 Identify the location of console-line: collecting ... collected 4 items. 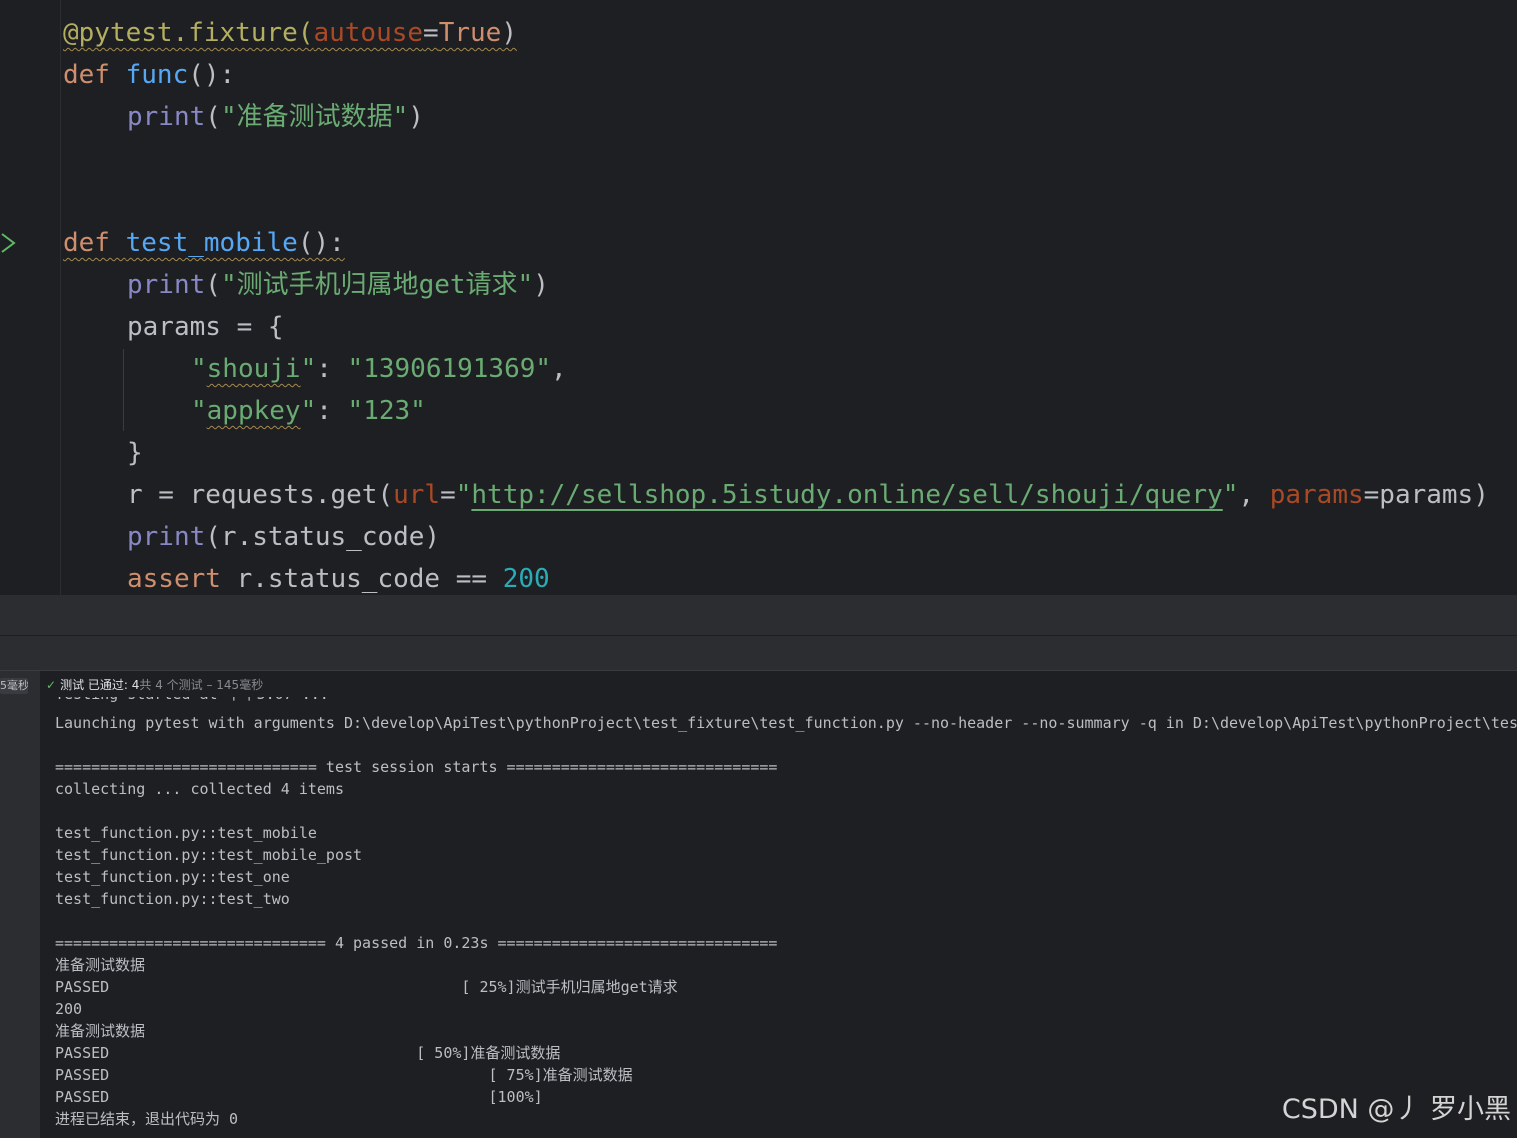
(199, 789).